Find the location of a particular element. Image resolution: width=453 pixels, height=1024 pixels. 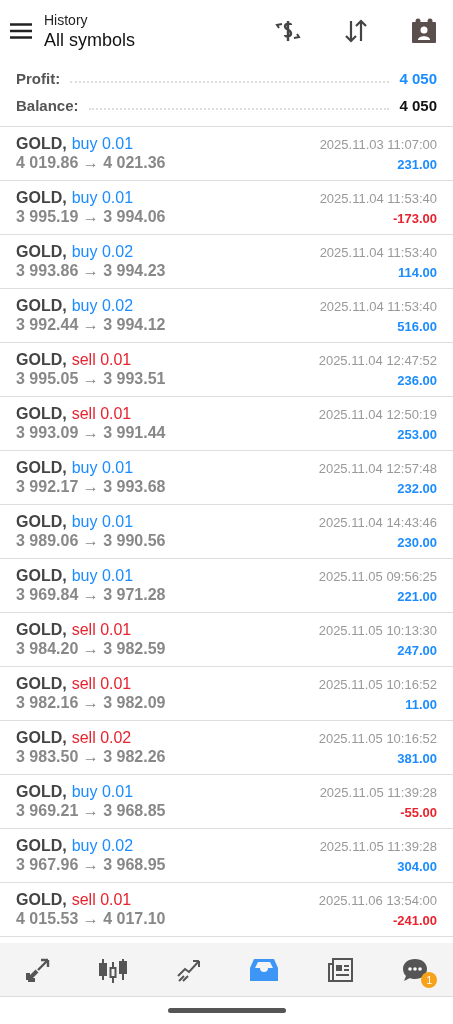

trade-prices: 3 992.17 → 3 993.68 is located at coordinates (91, 487).